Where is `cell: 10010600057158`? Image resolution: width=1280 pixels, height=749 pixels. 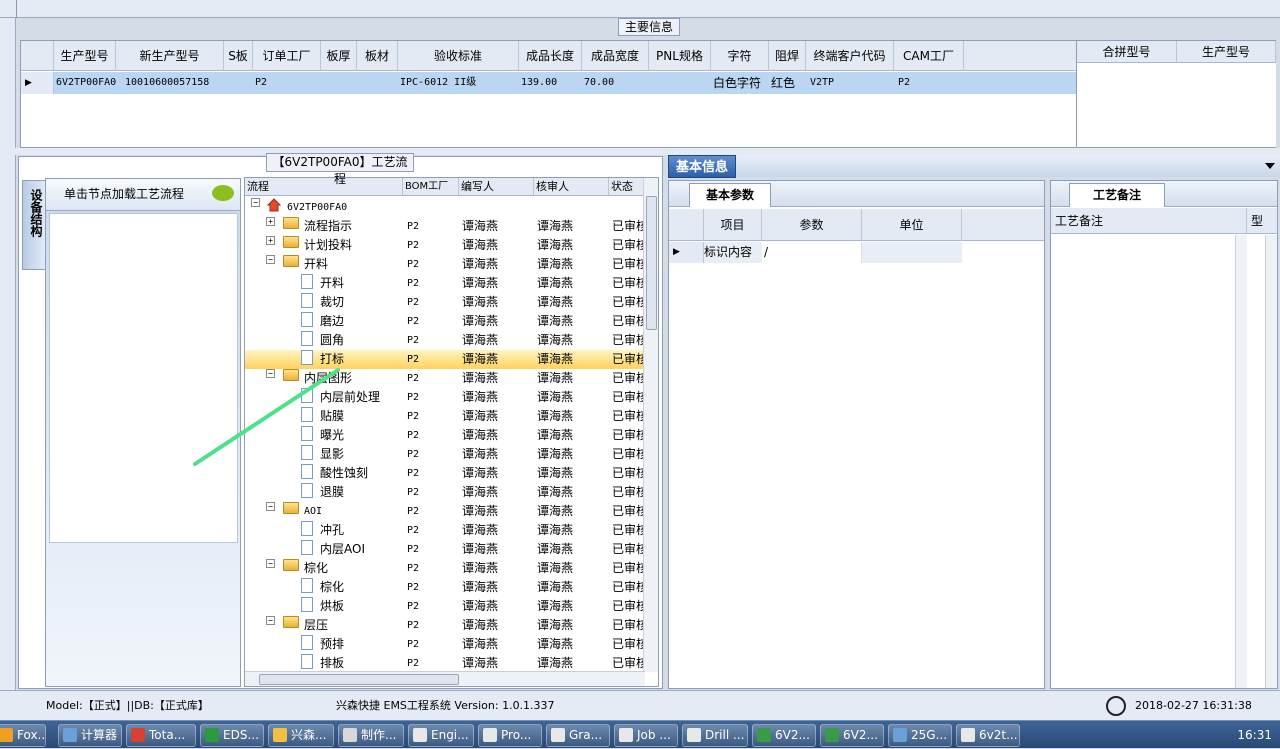
cell: 10010600057158 is located at coordinates (173, 83).